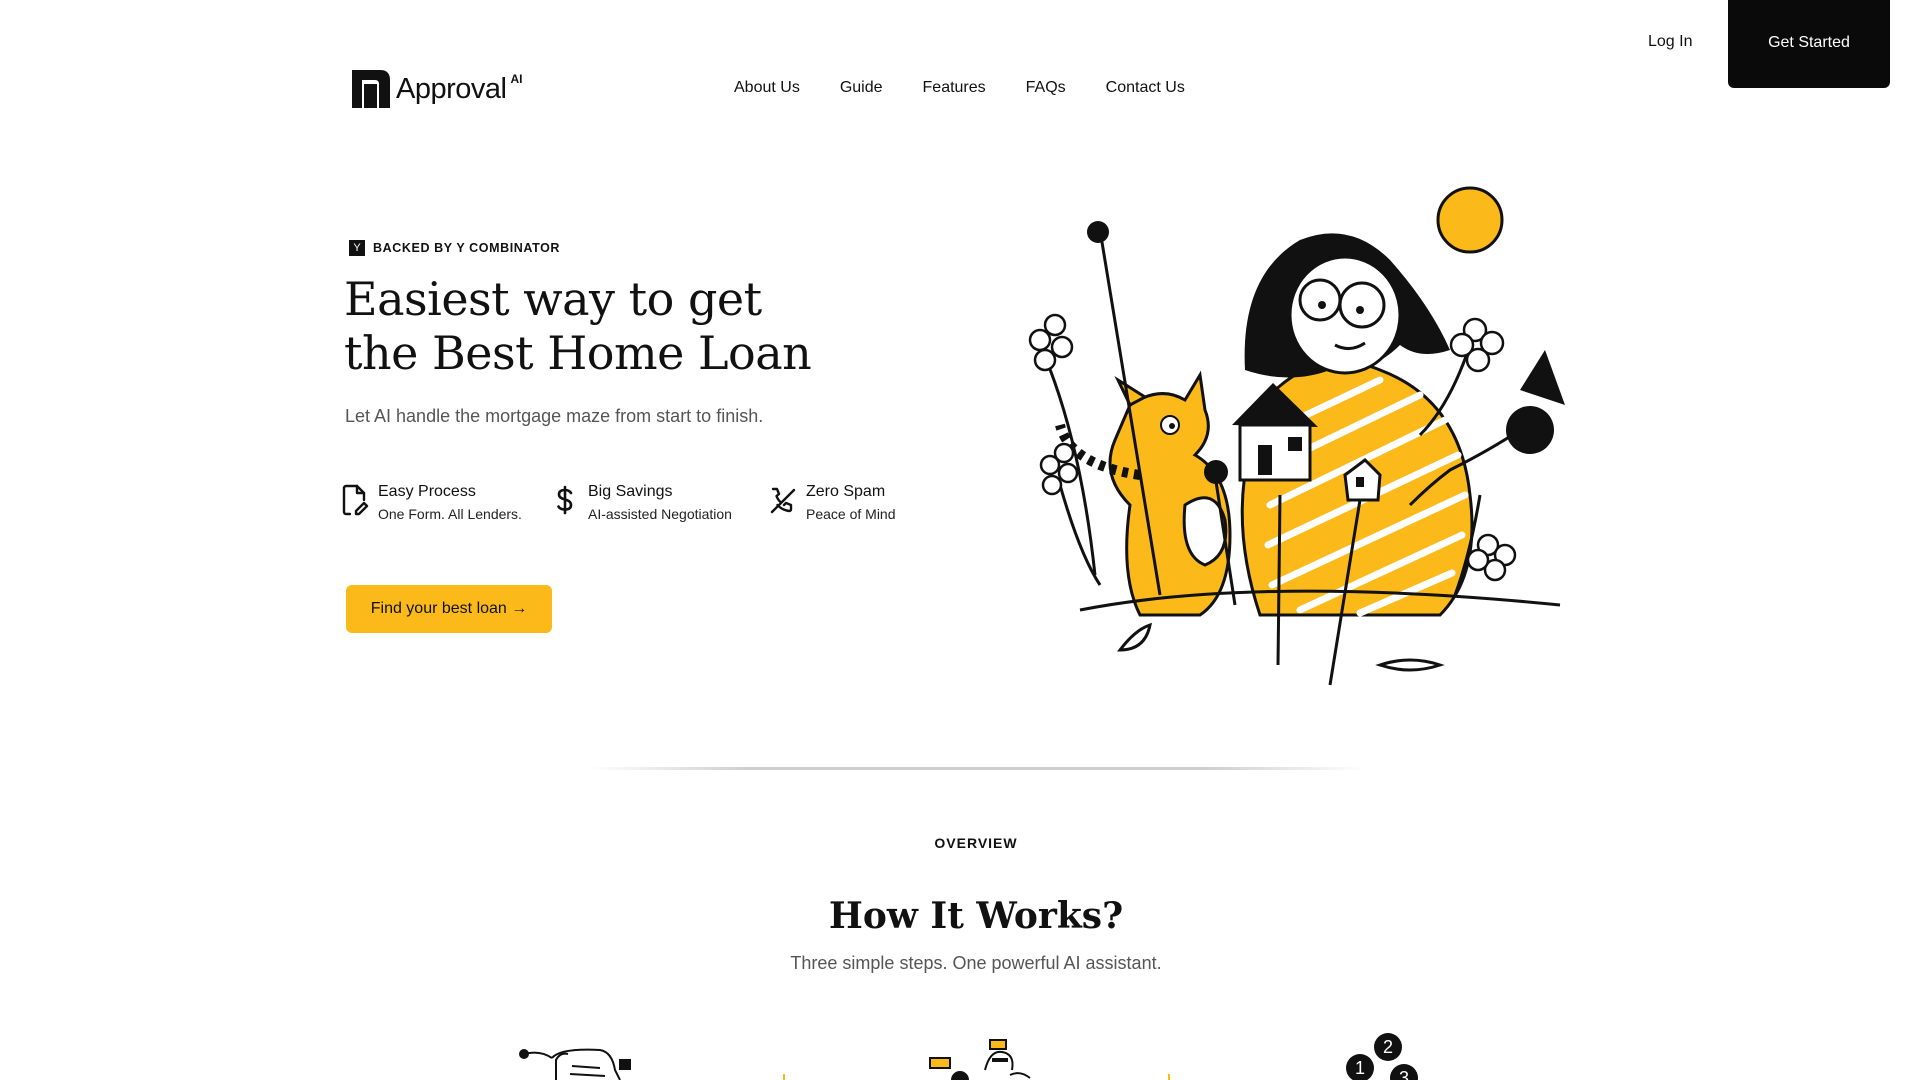  Describe the element at coordinates (1470, 220) in the screenshot. I see `sun-icon` at that location.